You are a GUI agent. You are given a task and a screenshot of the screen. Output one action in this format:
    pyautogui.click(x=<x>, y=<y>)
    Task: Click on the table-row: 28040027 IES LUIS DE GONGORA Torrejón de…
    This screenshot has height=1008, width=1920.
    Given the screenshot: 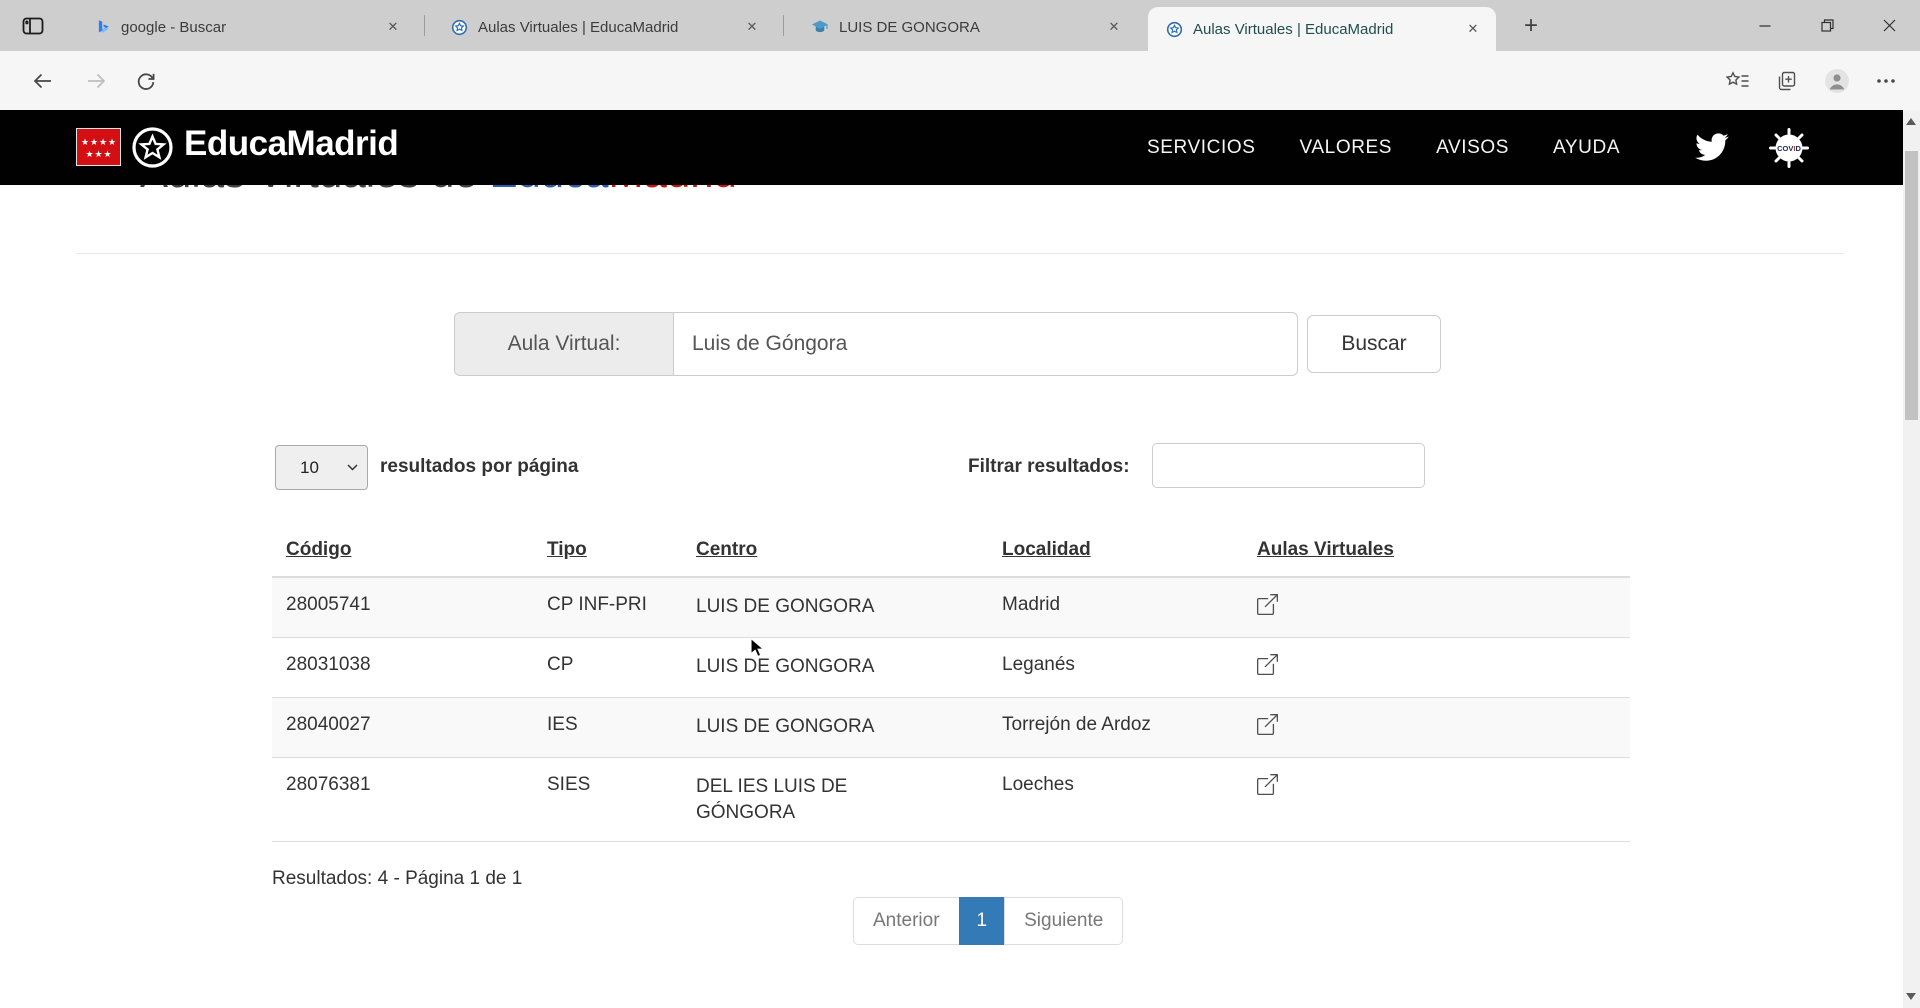 What is the action you would take?
    pyautogui.click(x=951, y=727)
    